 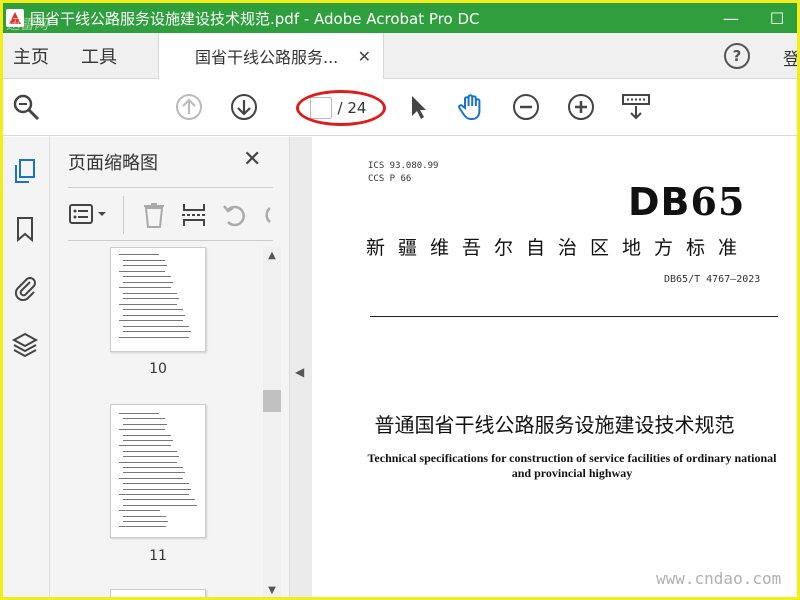 I want to click on title-divider, so click(x=574, y=316).